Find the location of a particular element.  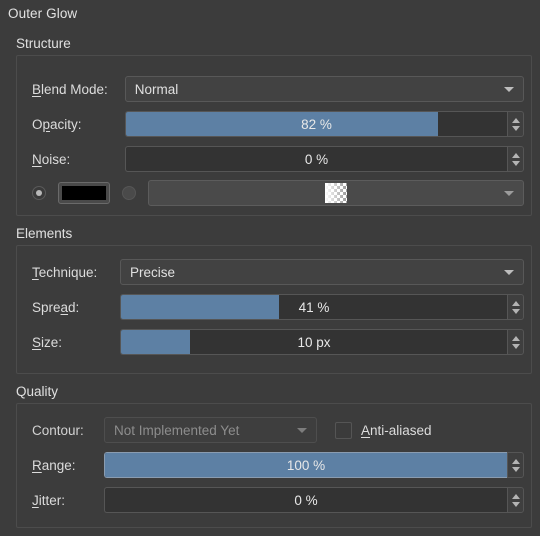

gradient-select is located at coordinates (335, 193).